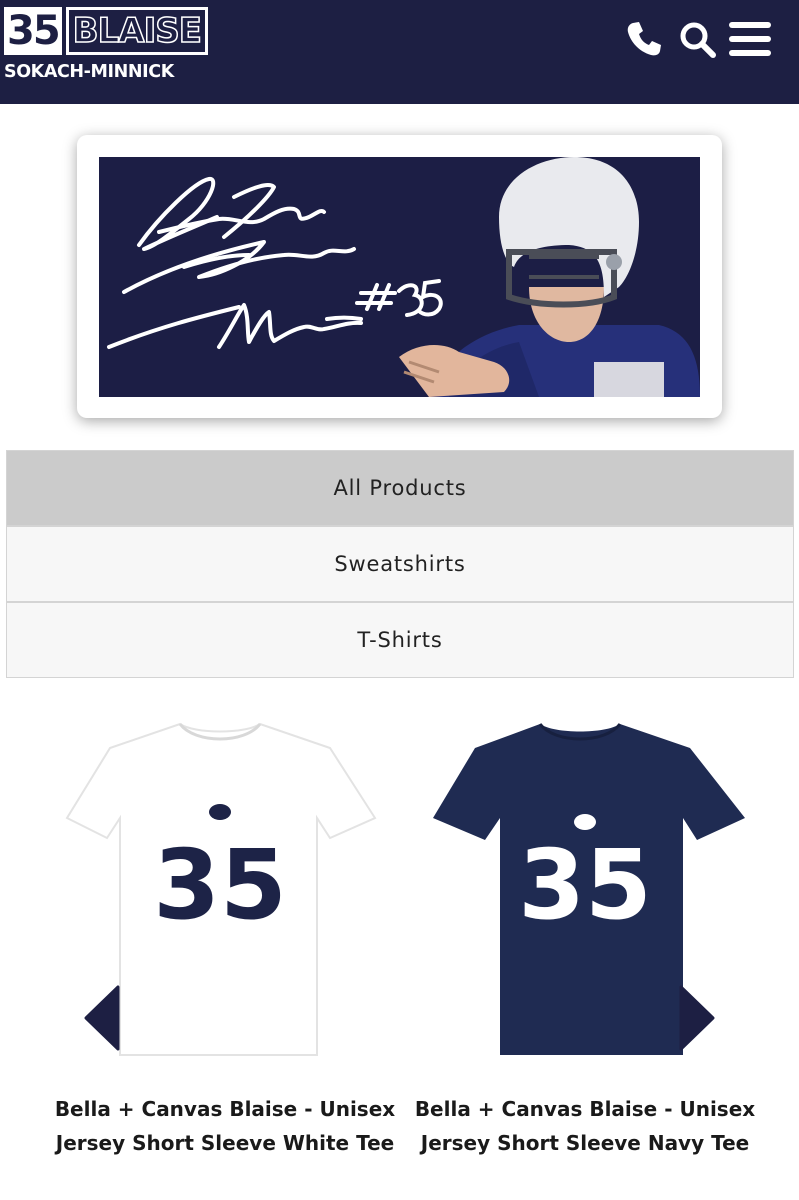 This screenshot has height=1200, width=799. Describe the element at coordinates (399, 52) in the screenshot. I see `site-header: 35 BLAISE SOKACH-MINNICK` at that location.